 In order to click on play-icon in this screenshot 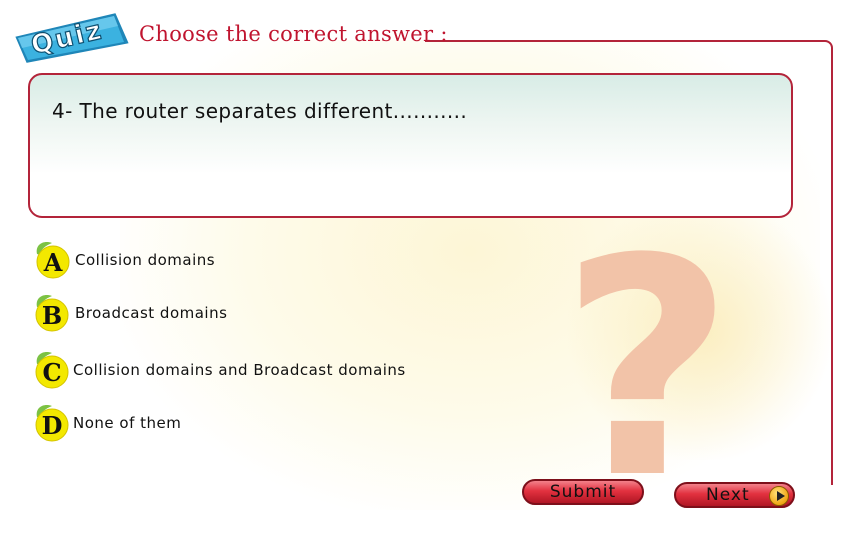, I will do `click(779, 496)`.